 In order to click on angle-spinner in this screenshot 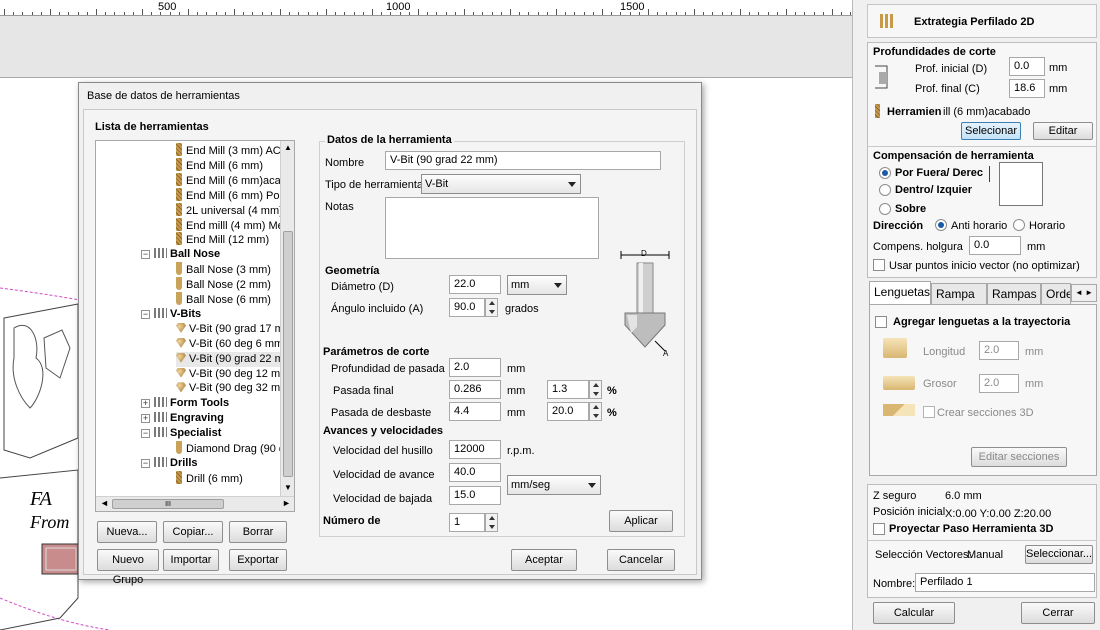, I will do `click(491, 307)`.